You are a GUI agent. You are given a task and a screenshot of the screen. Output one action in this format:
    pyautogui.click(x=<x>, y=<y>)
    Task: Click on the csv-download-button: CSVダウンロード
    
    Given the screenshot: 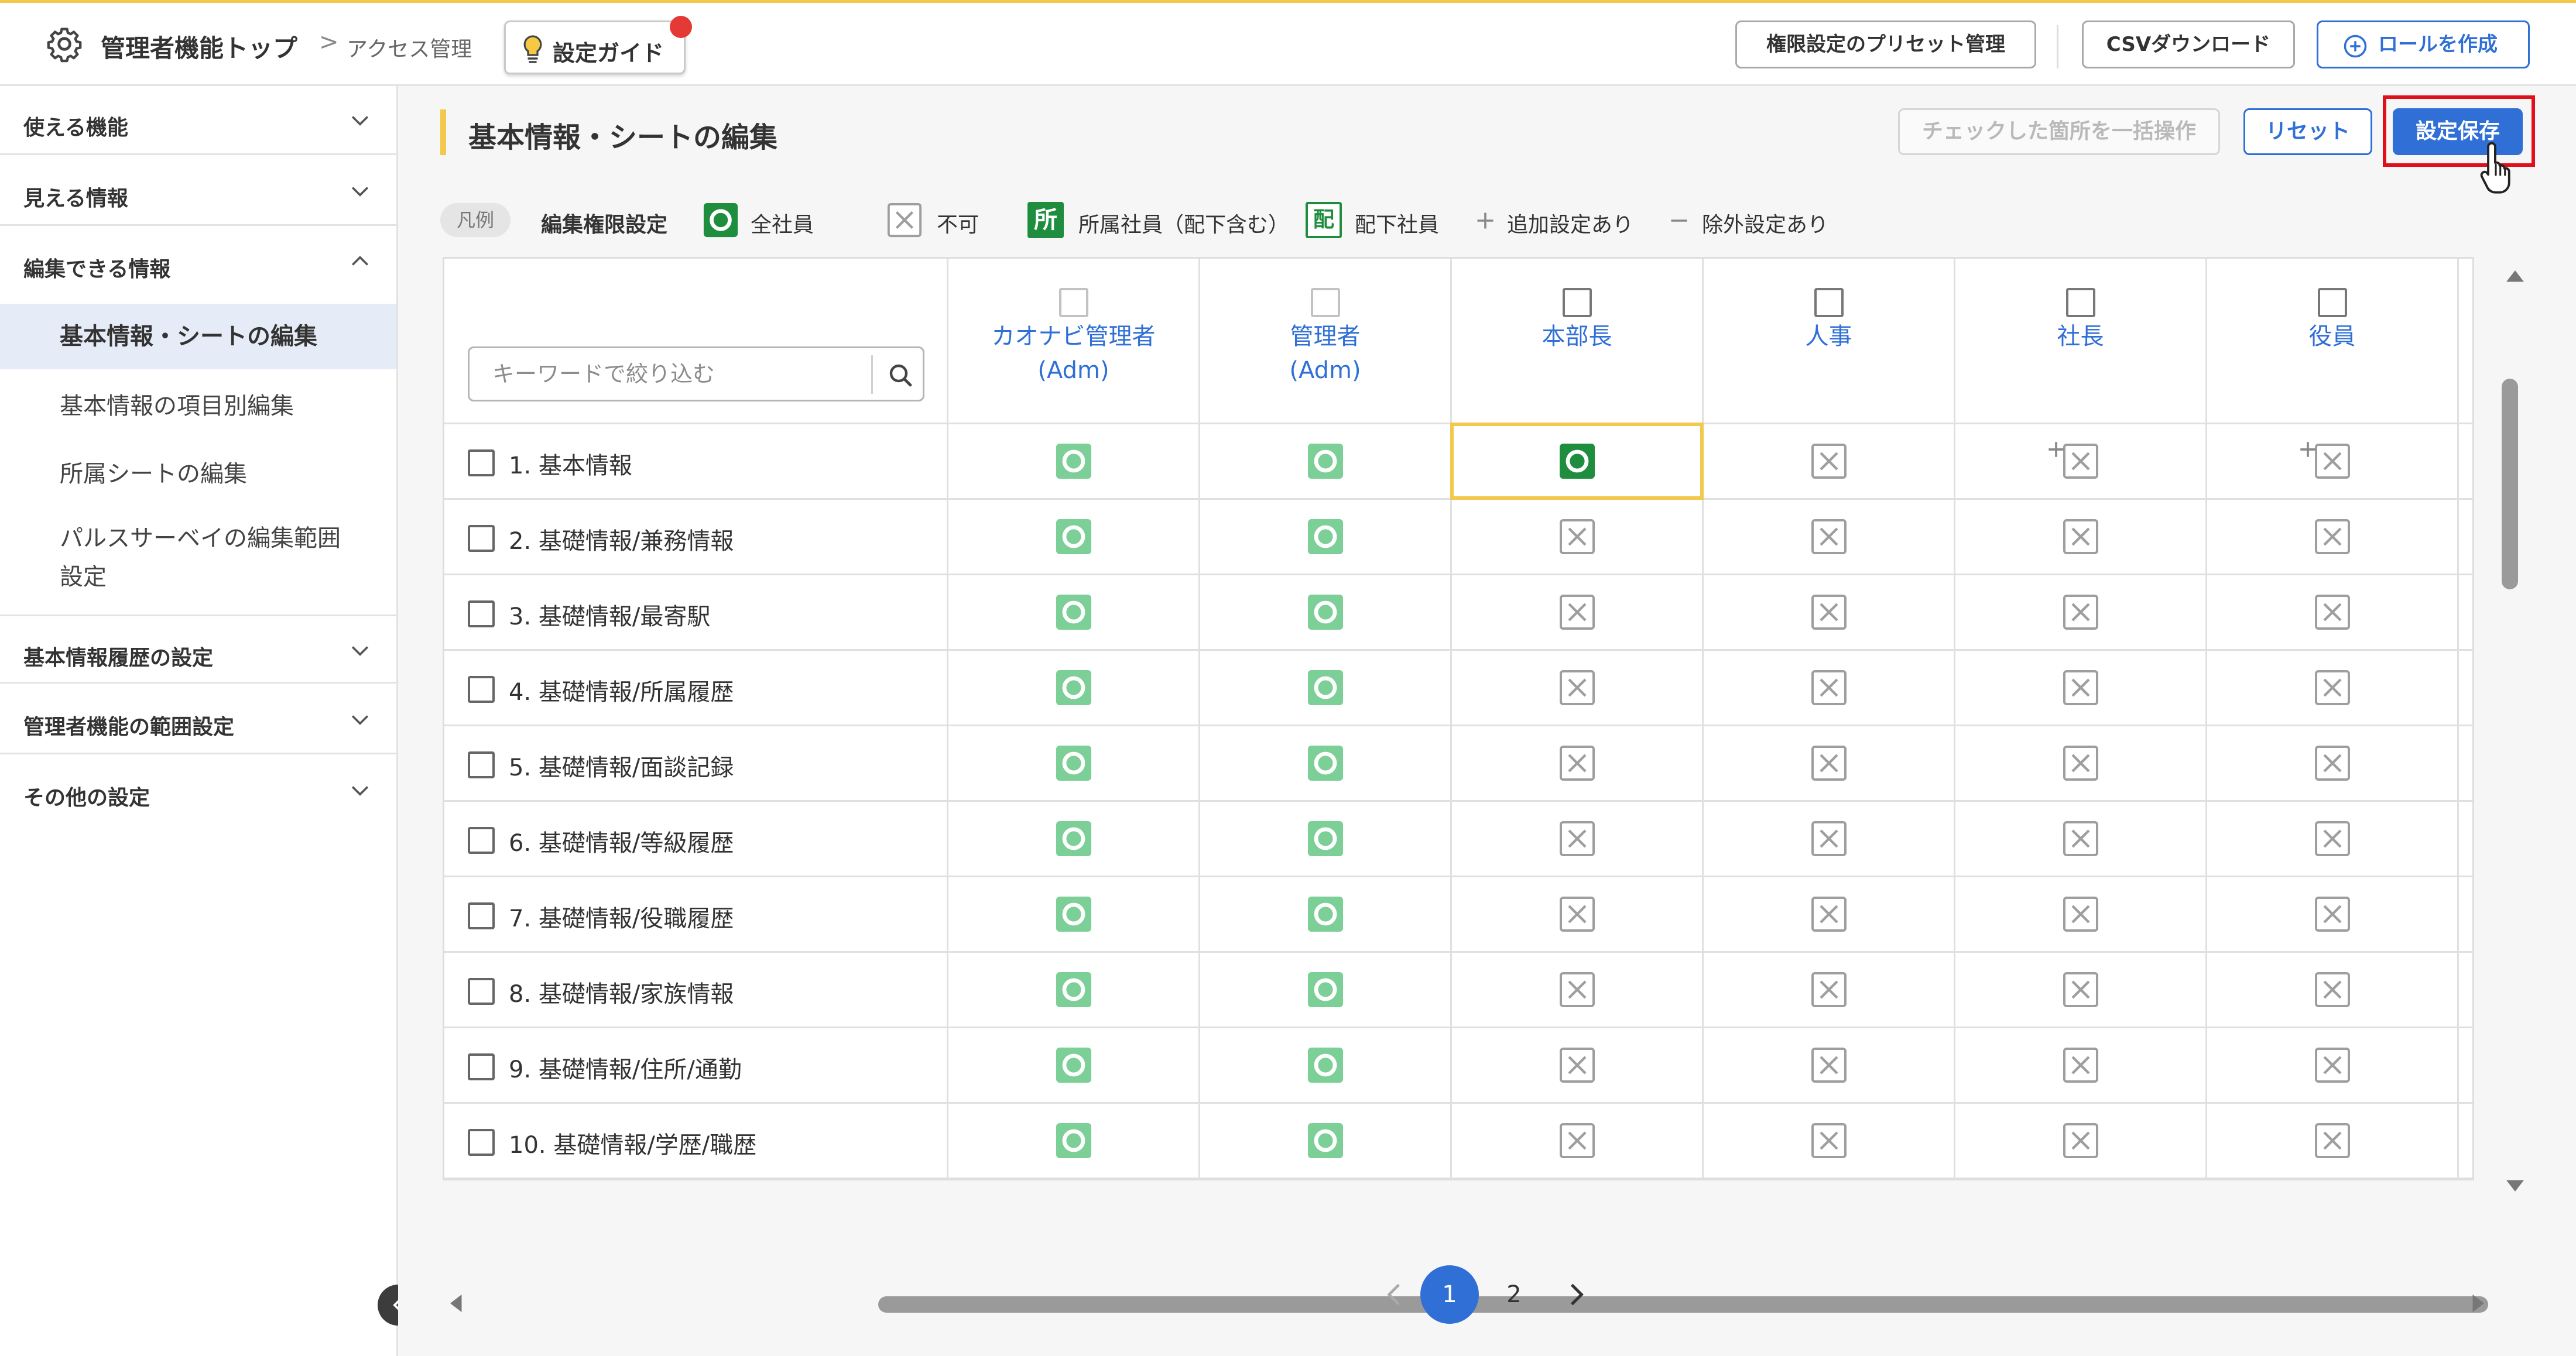 What is the action you would take?
    pyautogui.click(x=2188, y=44)
    